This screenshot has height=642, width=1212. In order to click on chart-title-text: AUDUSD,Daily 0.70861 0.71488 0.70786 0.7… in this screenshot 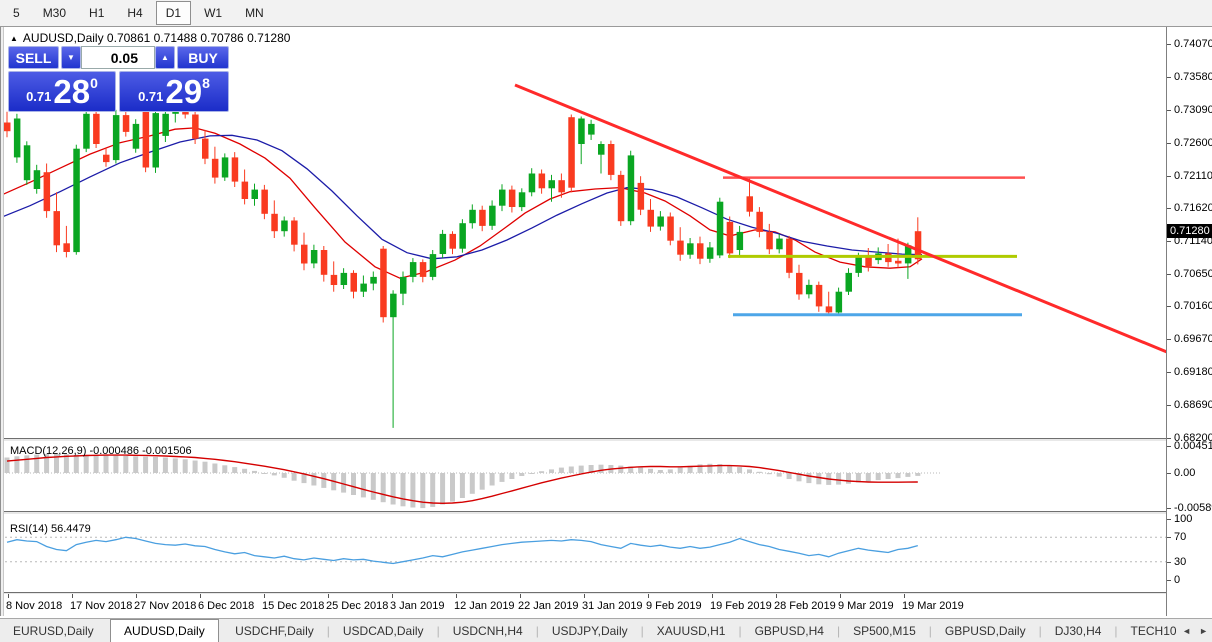, I will do `click(156, 38)`.